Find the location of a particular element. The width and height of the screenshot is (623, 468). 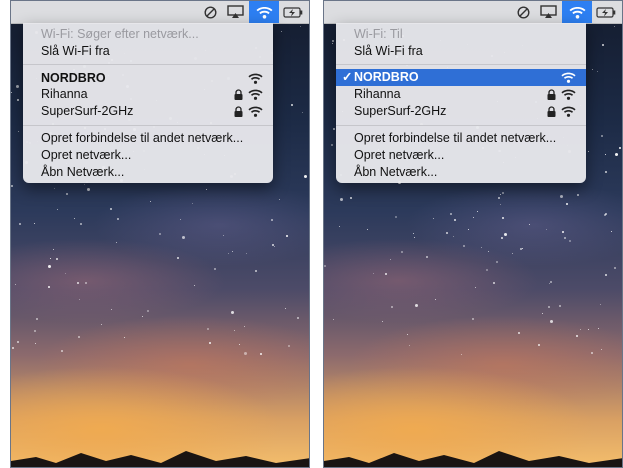

menu-bar is located at coordinates (473, 12).